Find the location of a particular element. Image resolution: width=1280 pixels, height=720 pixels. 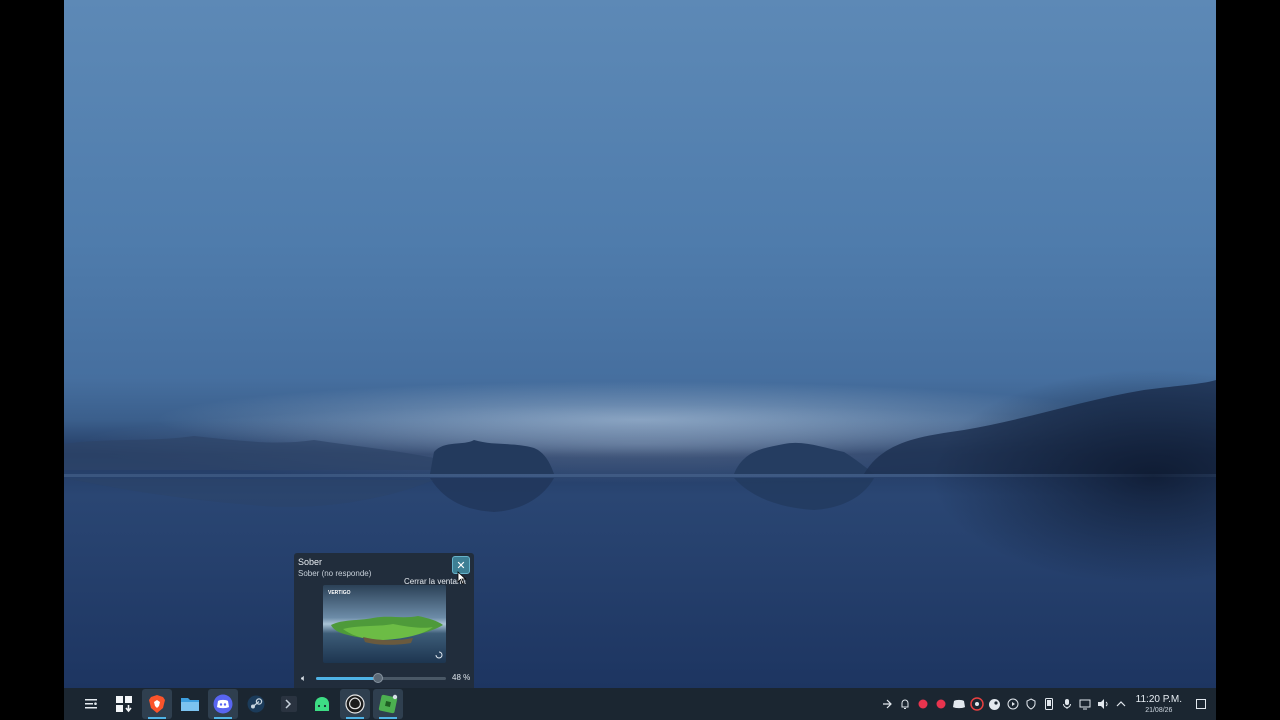

clock-time: 11:20 P.M. is located at coordinates (1158, 699).